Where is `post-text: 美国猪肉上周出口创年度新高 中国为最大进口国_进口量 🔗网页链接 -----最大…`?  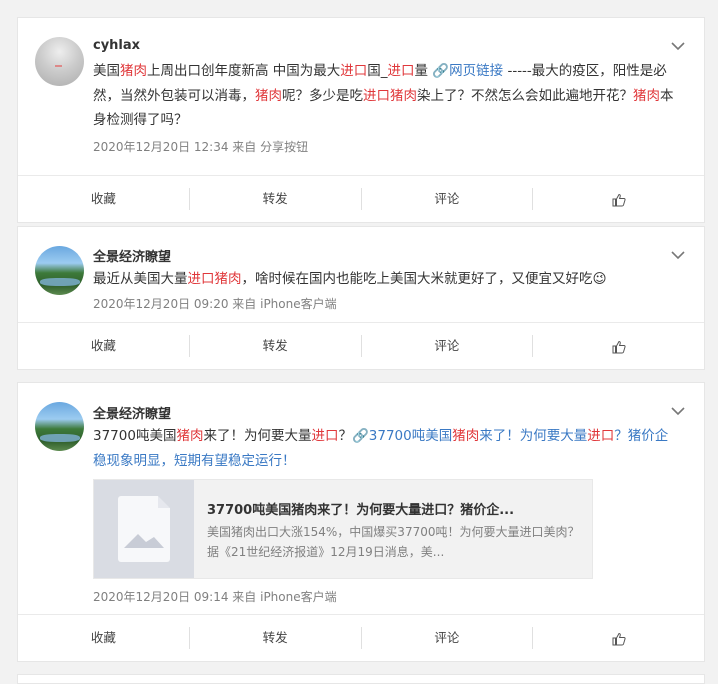 post-text: 美国猪肉上周出口创年度新高 中国为最大进口国_进口量 🔗网页链接 -----最大… is located at coordinates (387, 96).